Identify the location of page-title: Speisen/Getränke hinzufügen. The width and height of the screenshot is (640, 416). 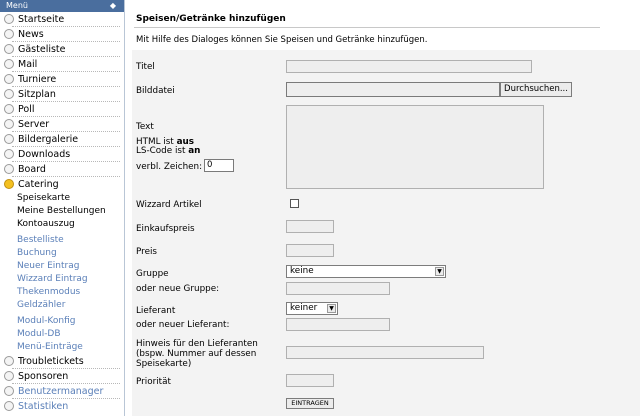
(211, 19).